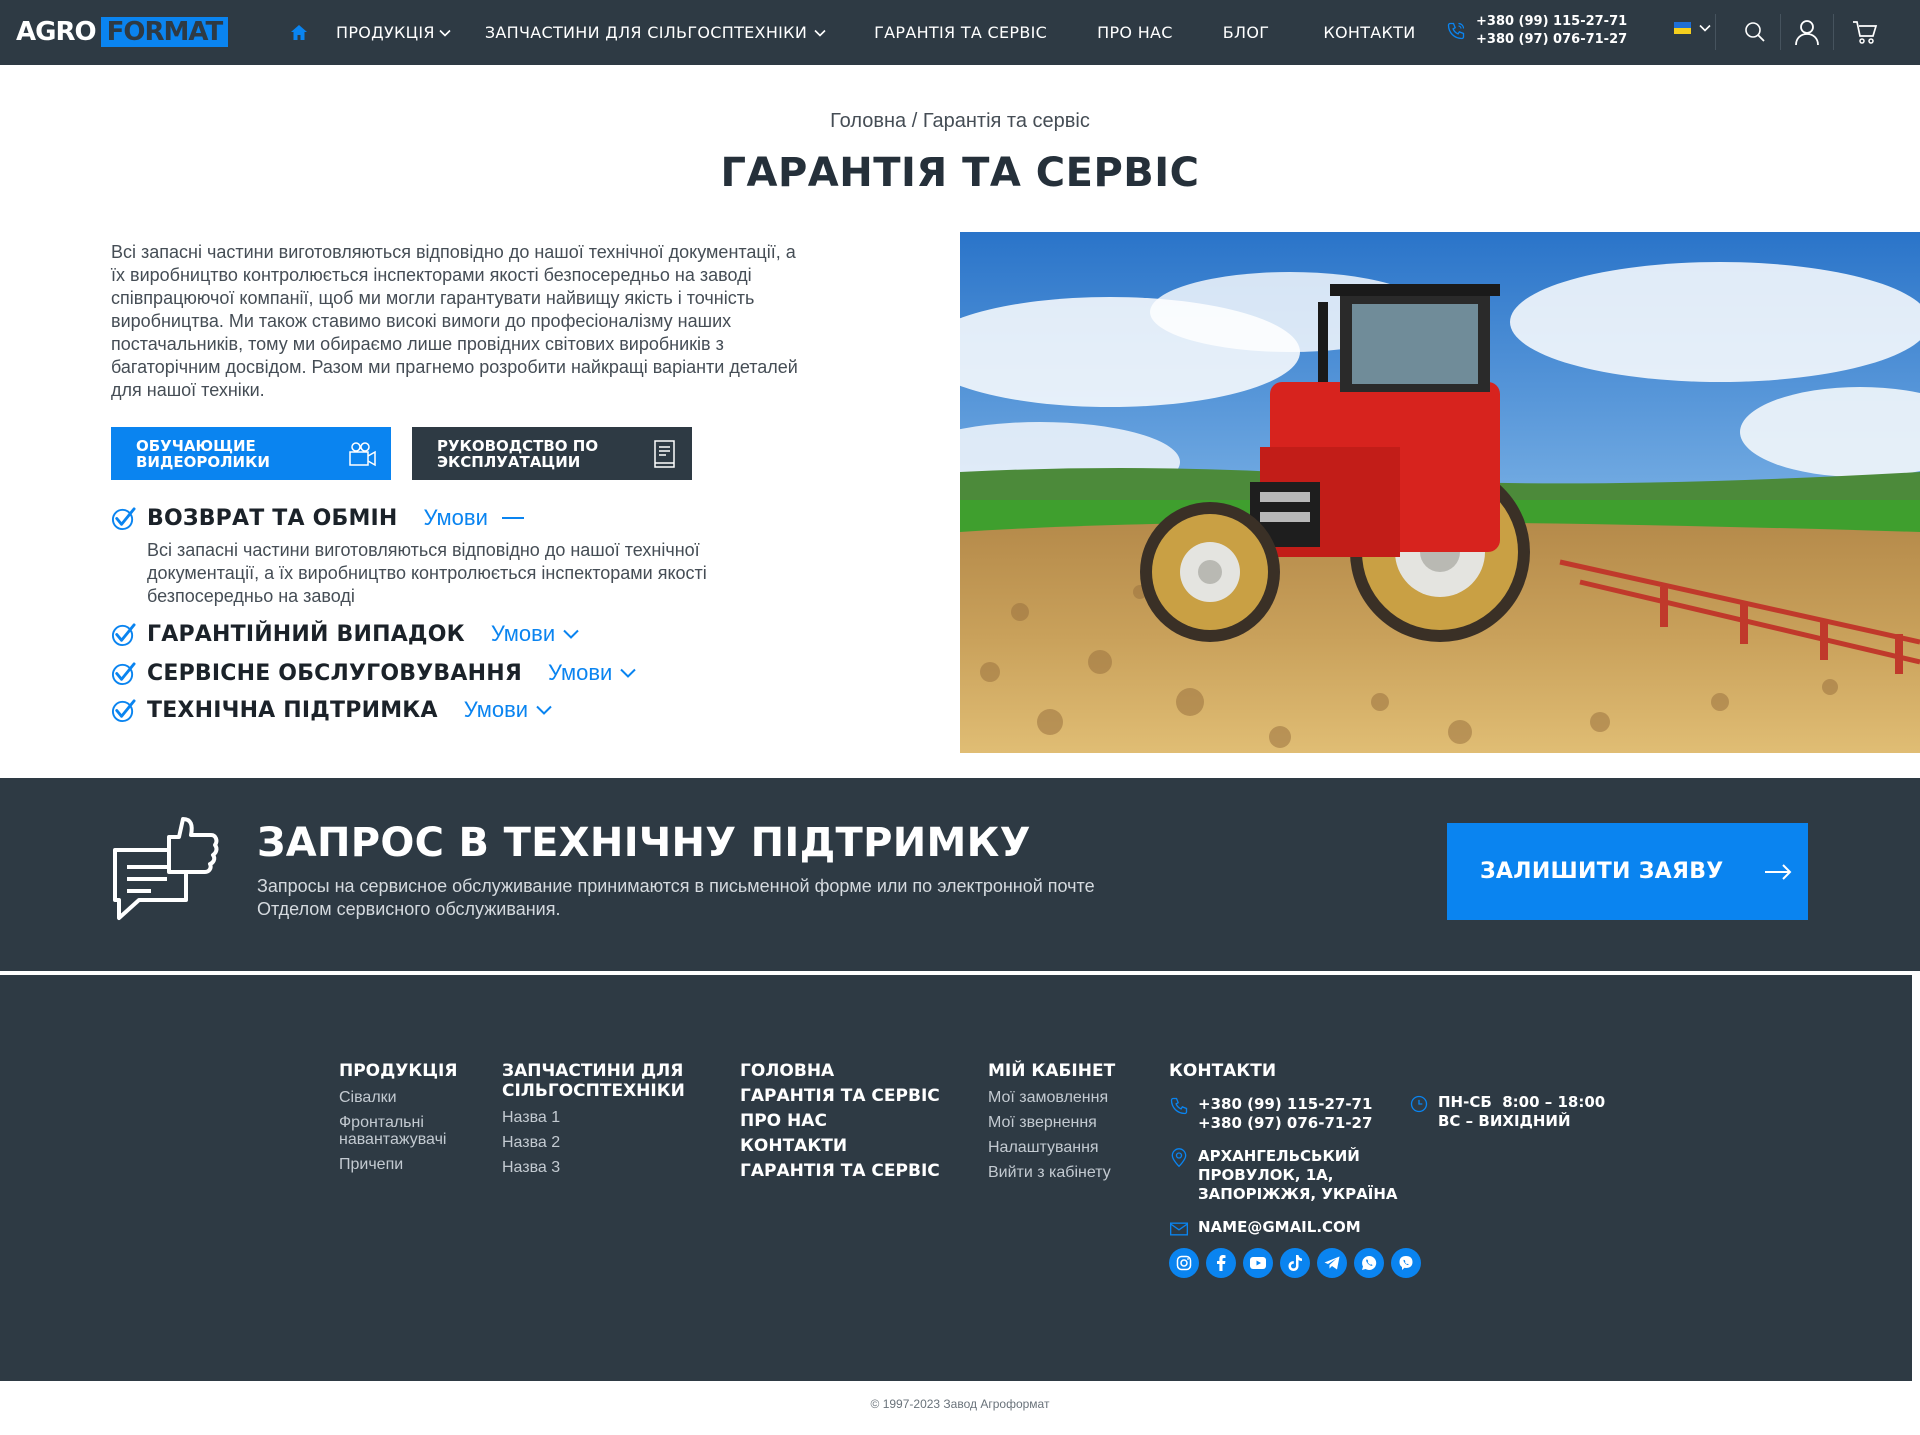  Describe the element at coordinates (1285, 1123) in the screenshot. I see `footer-phone-2: +380 (97) 076-71-27` at that location.